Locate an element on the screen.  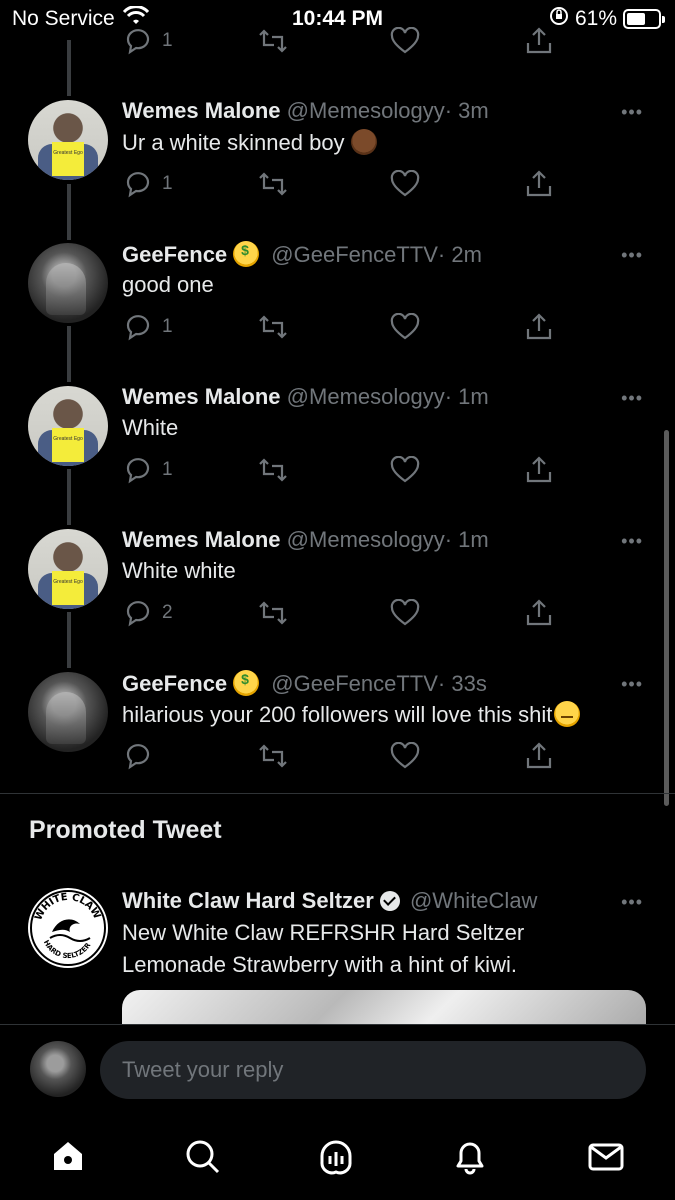
promoted-text-line-2: Lemonade Strawberry with a hint of kiwi. is located at coordinates (319, 964).